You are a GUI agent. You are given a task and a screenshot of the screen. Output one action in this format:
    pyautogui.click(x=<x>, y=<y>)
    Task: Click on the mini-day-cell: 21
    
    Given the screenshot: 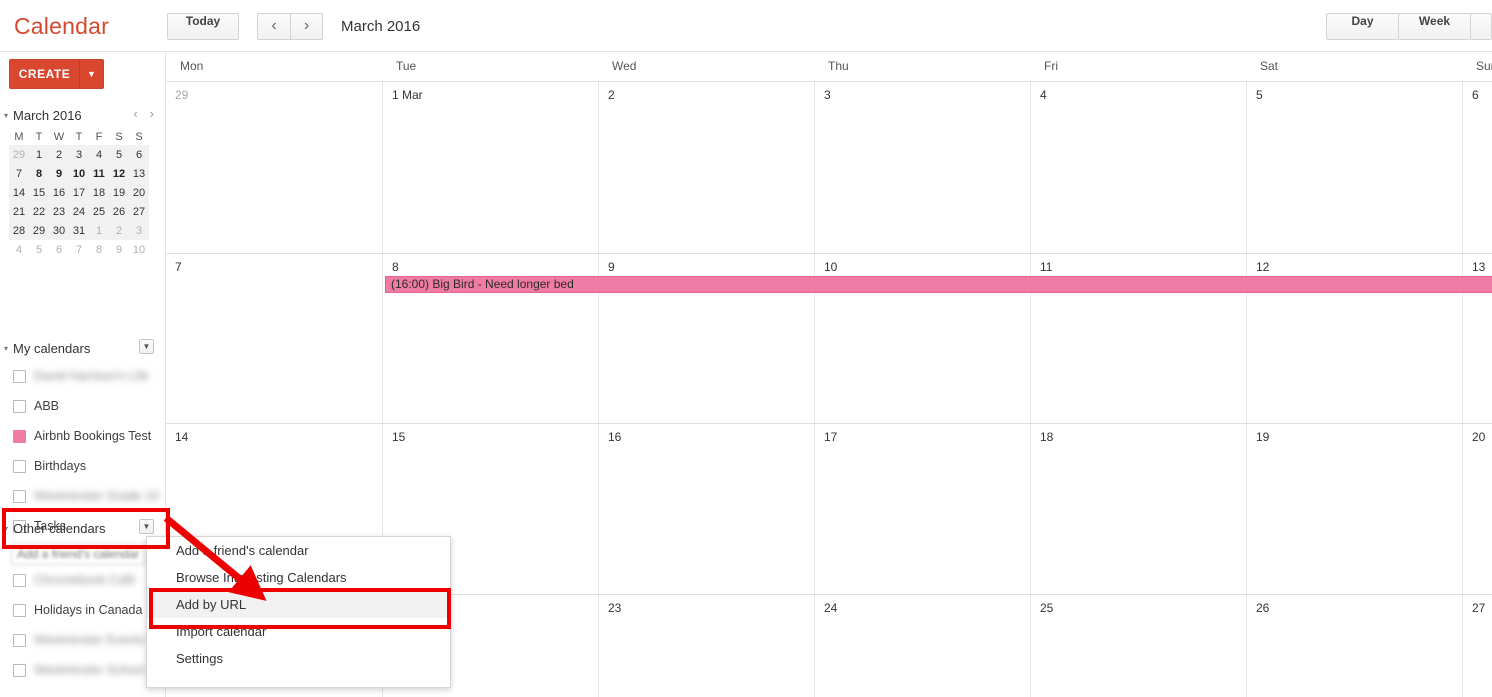 What is the action you would take?
    pyautogui.click(x=19, y=211)
    